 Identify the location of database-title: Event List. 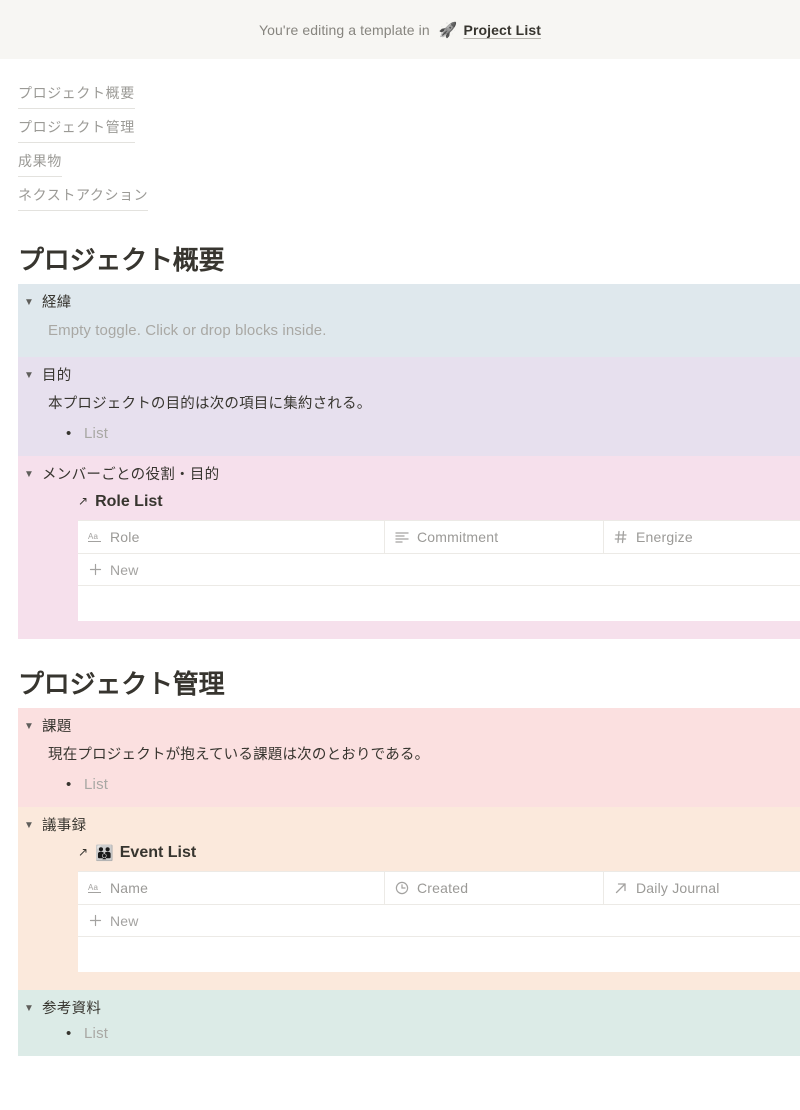
(158, 853).